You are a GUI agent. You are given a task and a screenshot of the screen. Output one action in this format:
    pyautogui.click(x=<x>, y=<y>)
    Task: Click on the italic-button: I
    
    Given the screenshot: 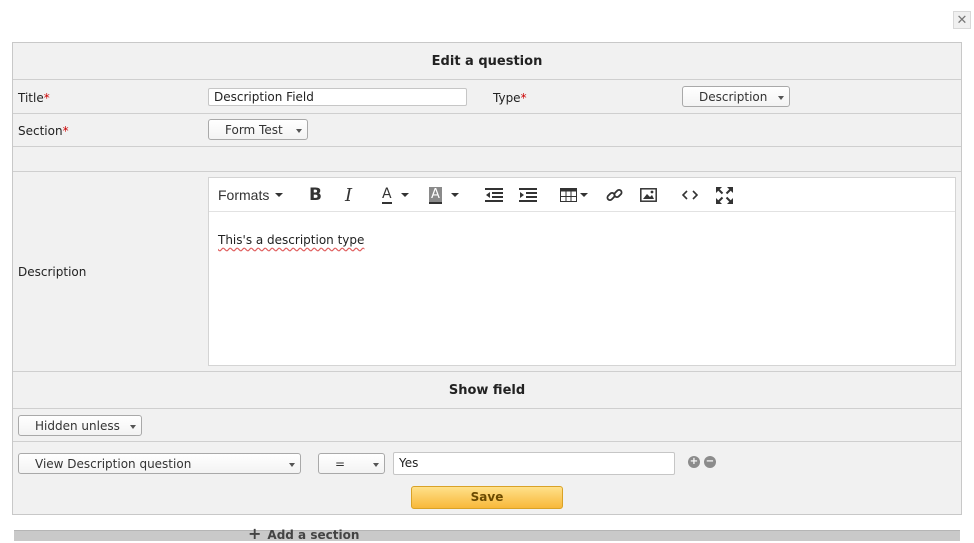 What is the action you would take?
    pyautogui.click(x=349, y=195)
    